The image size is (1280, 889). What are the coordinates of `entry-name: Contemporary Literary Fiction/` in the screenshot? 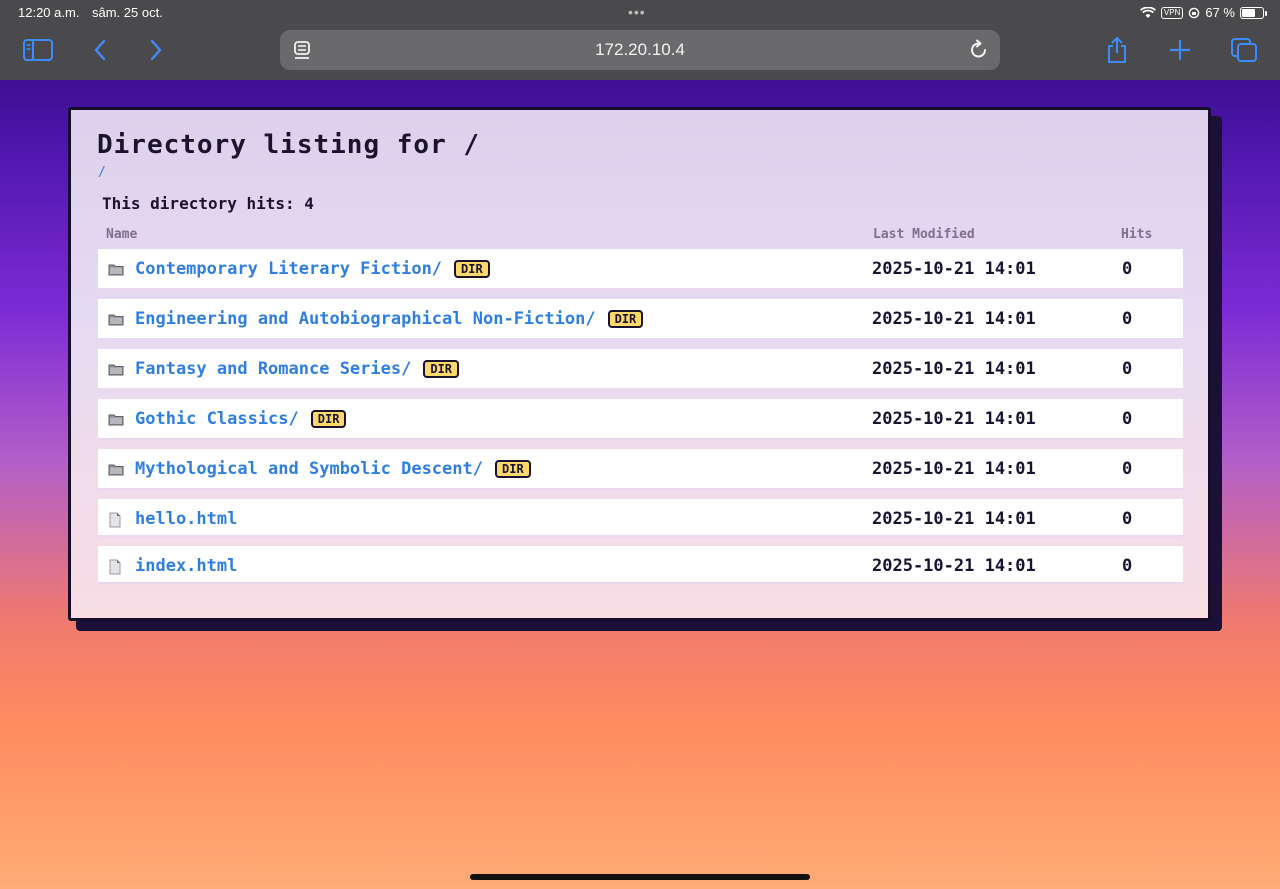 It's located at (289, 269).